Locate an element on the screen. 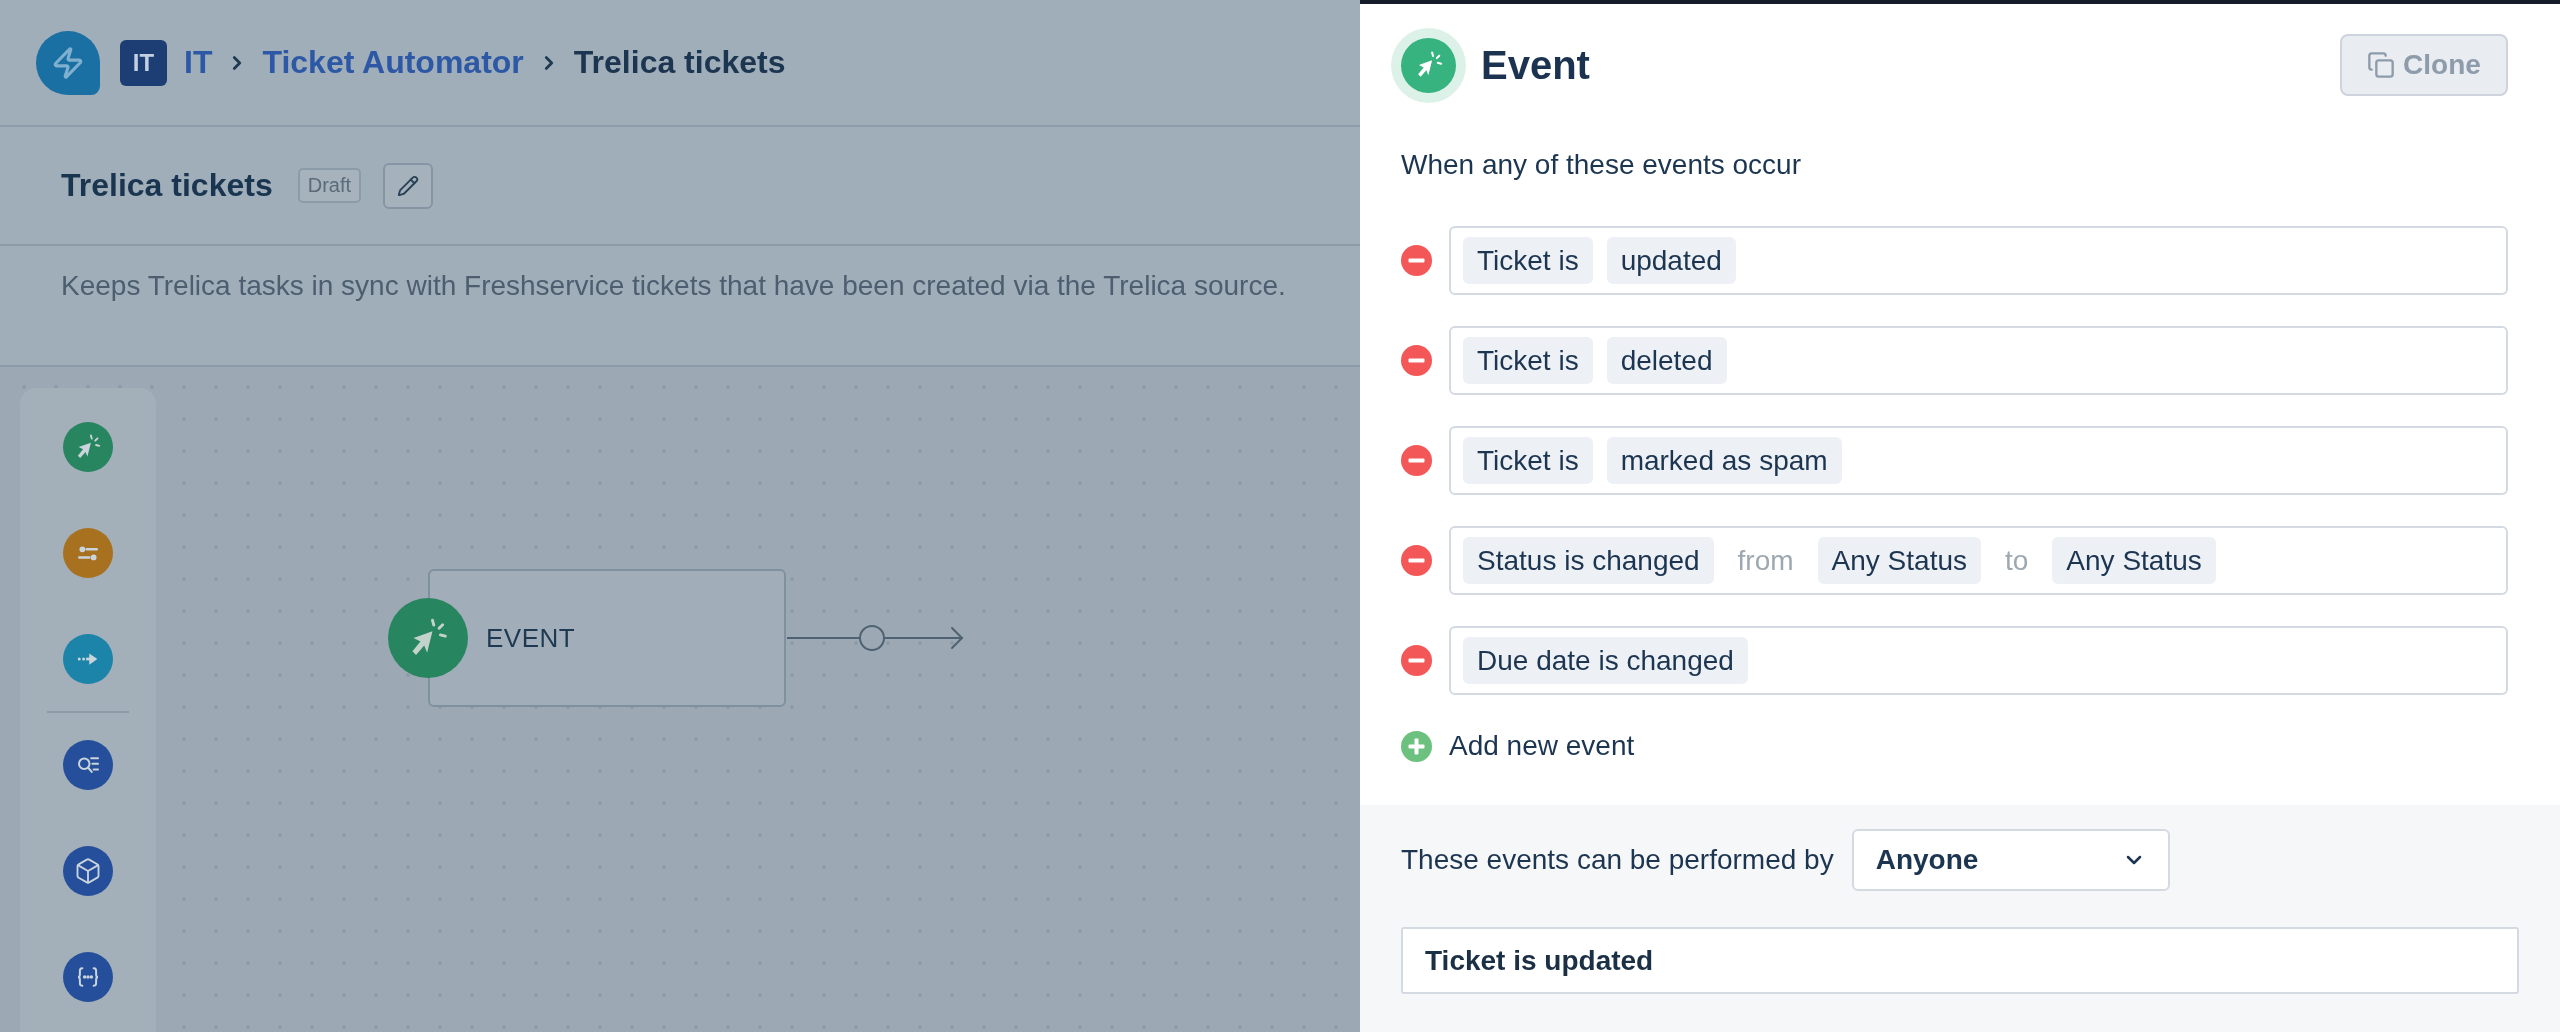 This screenshot has height=1032, width=2560. search-list-icon is located at coordinates (88, 765).